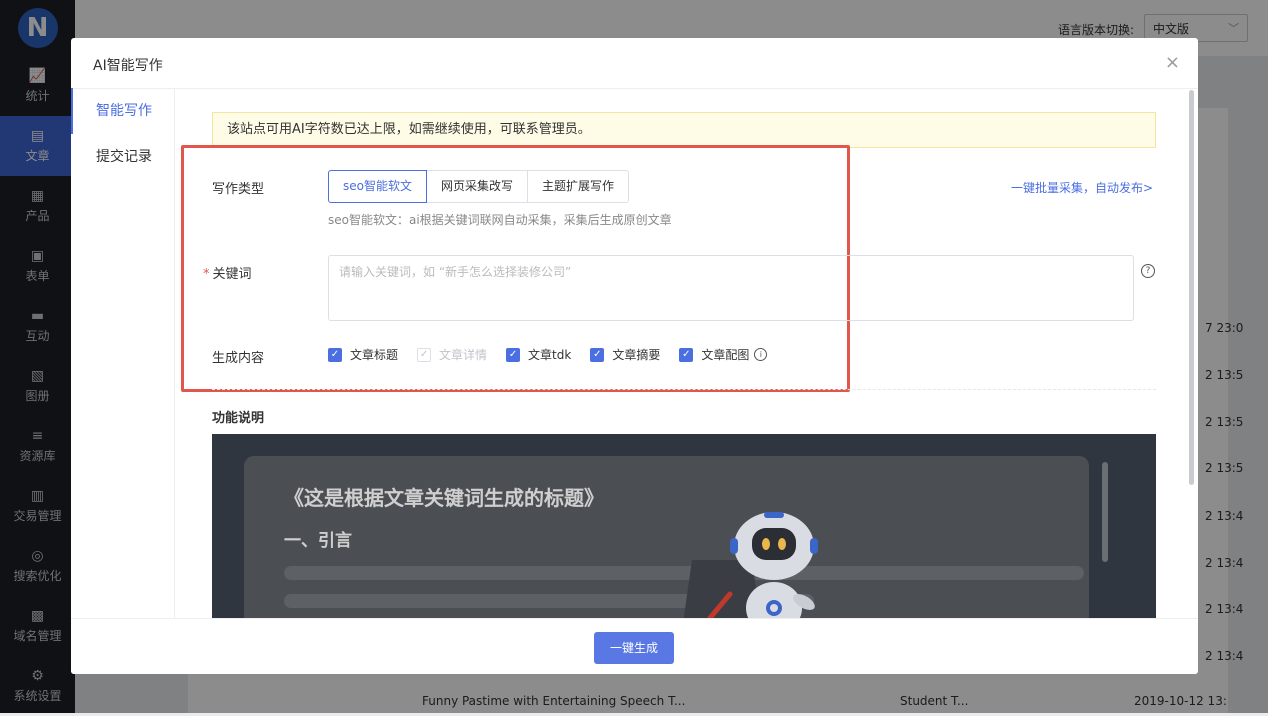  What do you see at coordinates (1105, 512) in the screenshot?
I see `illustration-scrollbar` at bounding box center [1105, 512].